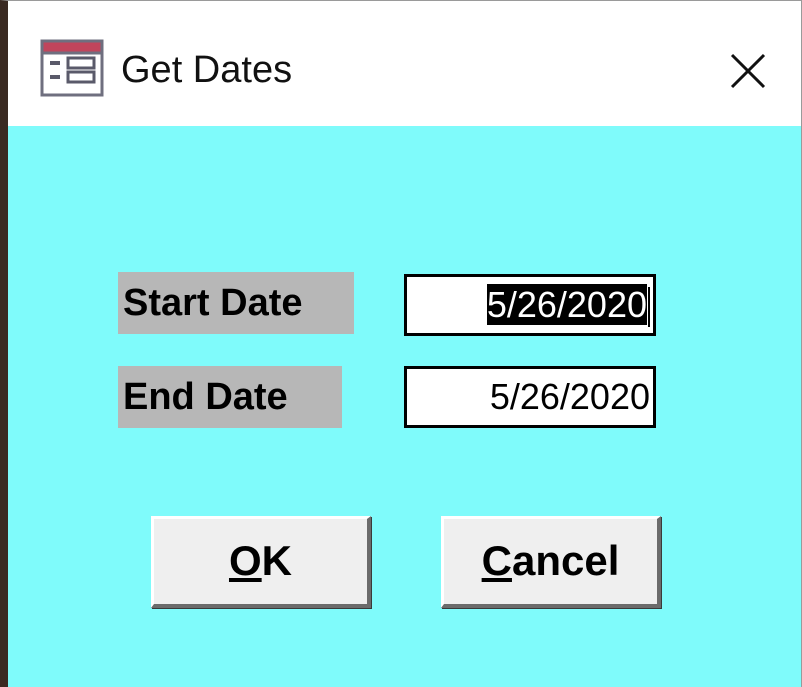 The image size is (802, 687). What do you see at coordinates (496, 560) in the screenshot?
I see `cancel-accelerator: C` at bounding box center [496, 560].